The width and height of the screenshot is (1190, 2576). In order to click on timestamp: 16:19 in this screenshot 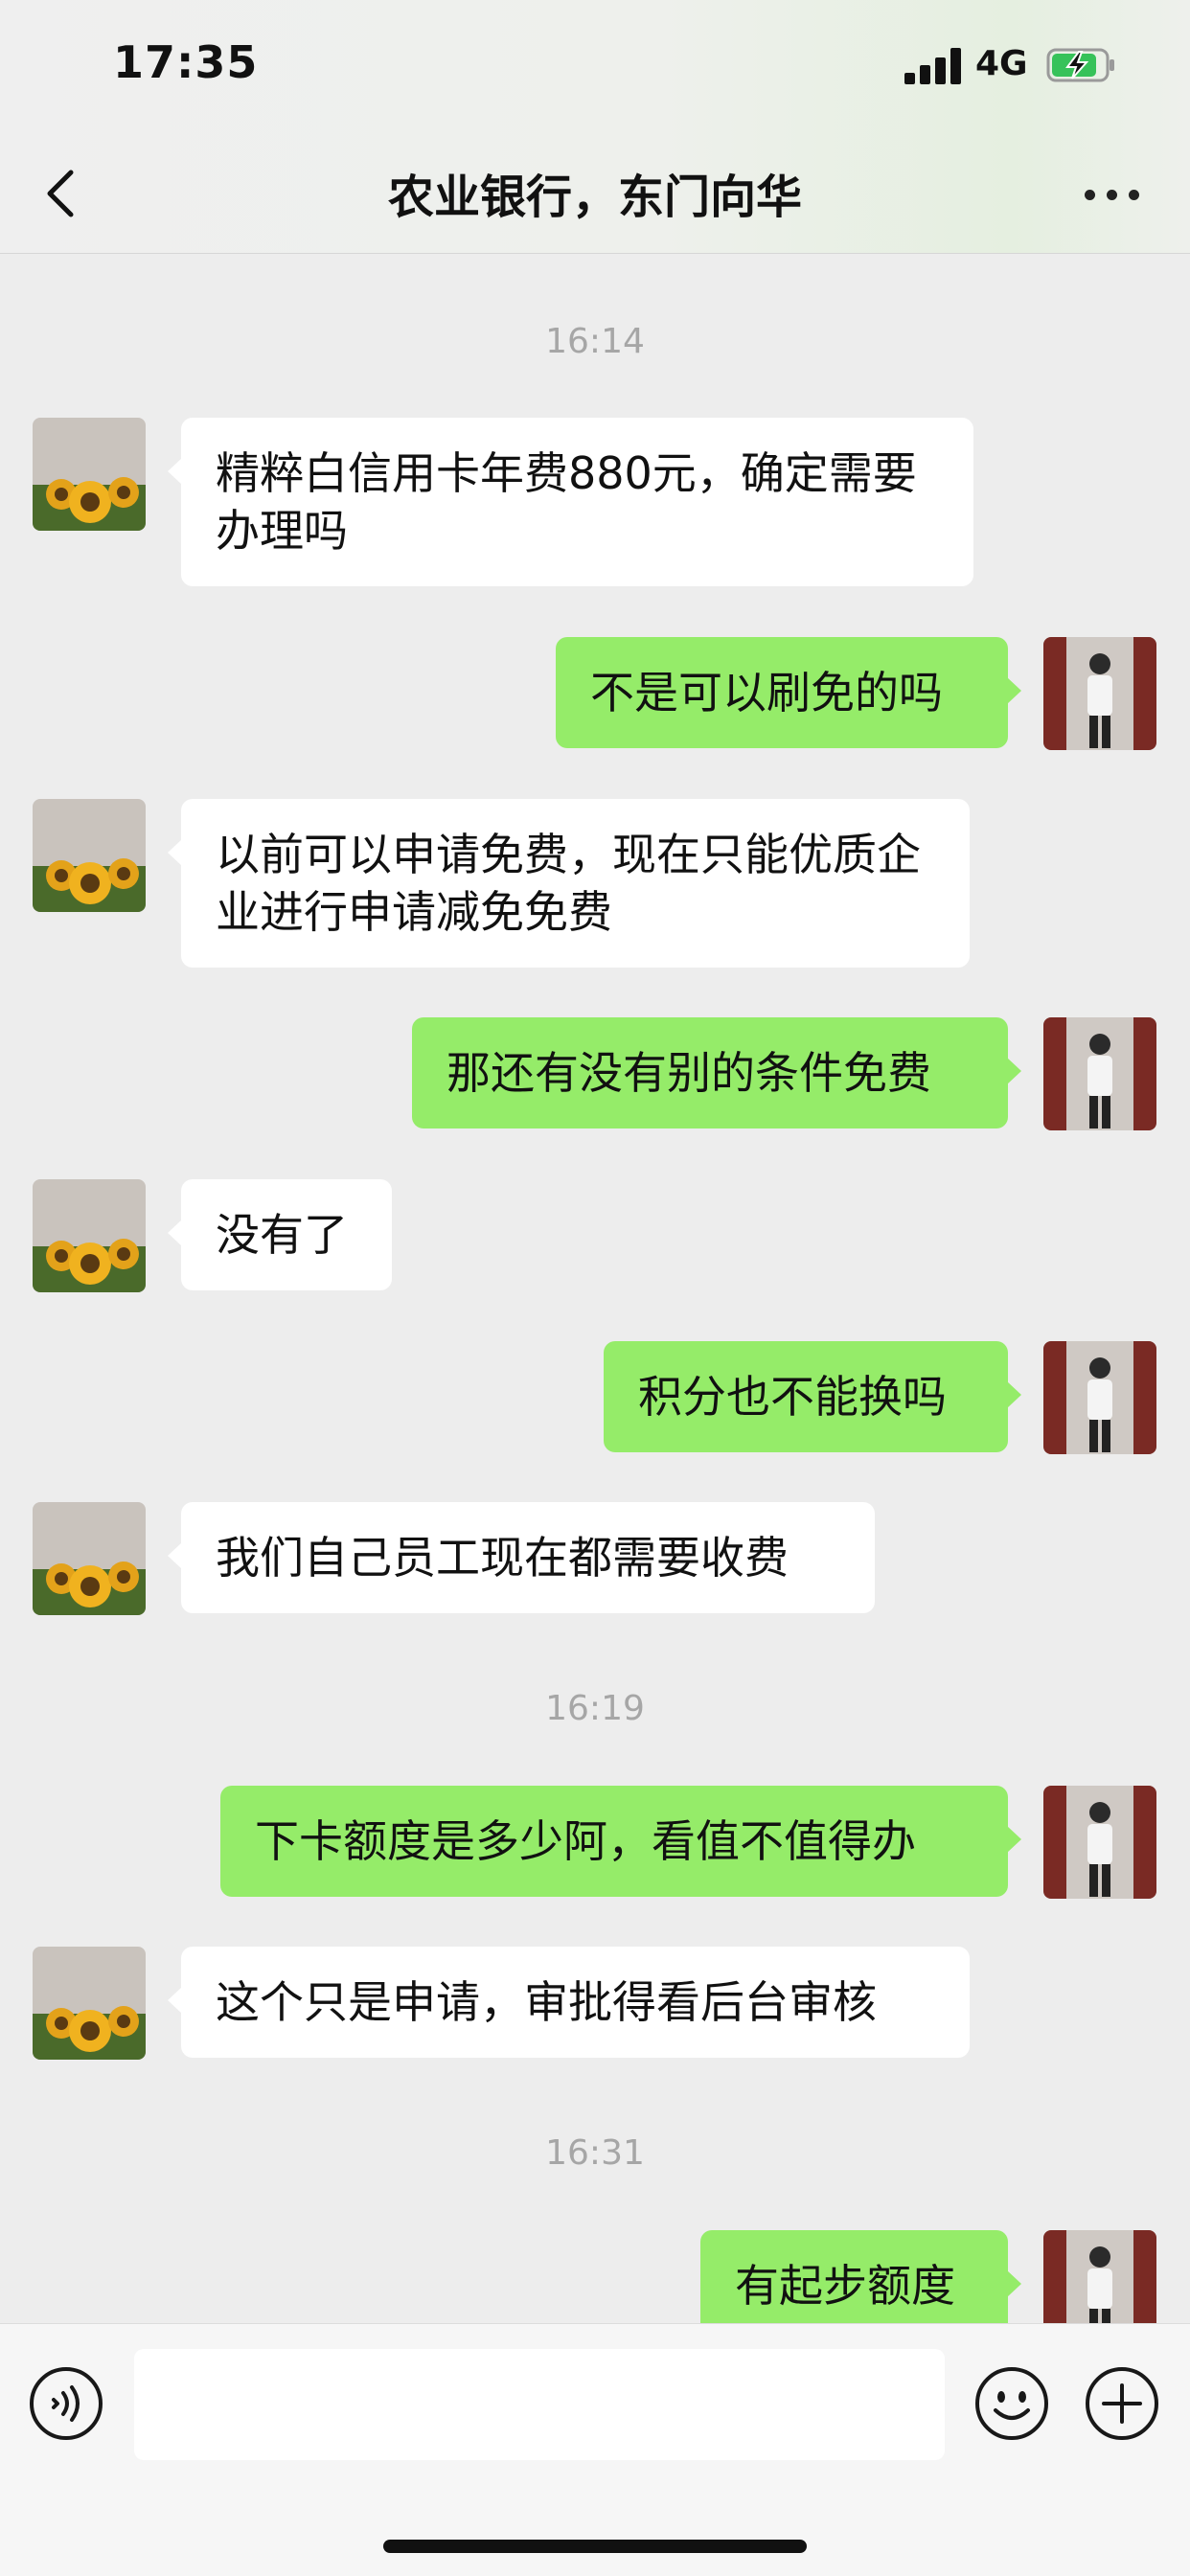, I will do `click(595, 1708)`.